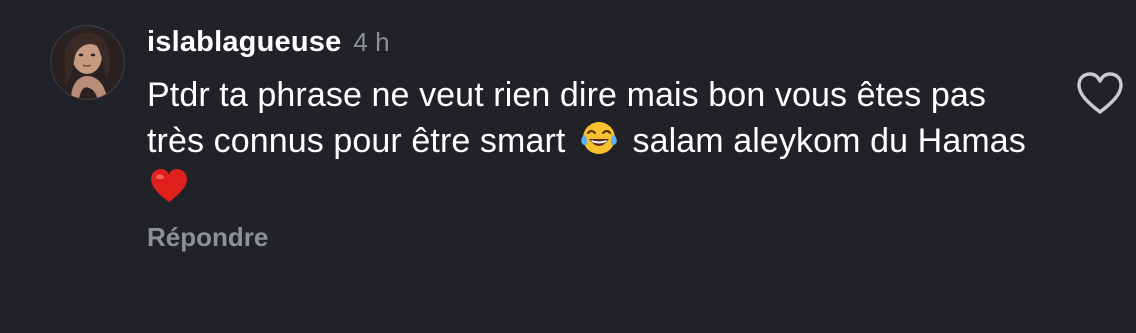 Image resolution: width=1136 pixels, height=333 pixels. Describe the element at coordinates (829, 141) in the screenshot. I see `comment-text-part2: salam aleykom du Hamas` at that location.